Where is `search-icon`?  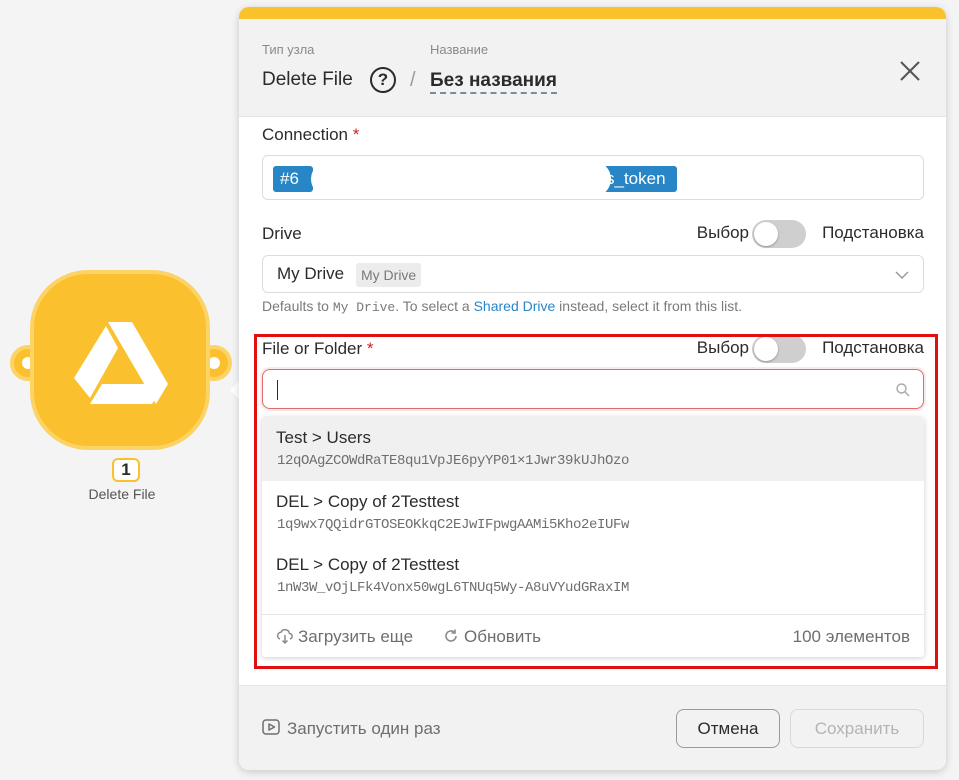 search-icon is located at coordinates (903, 390).